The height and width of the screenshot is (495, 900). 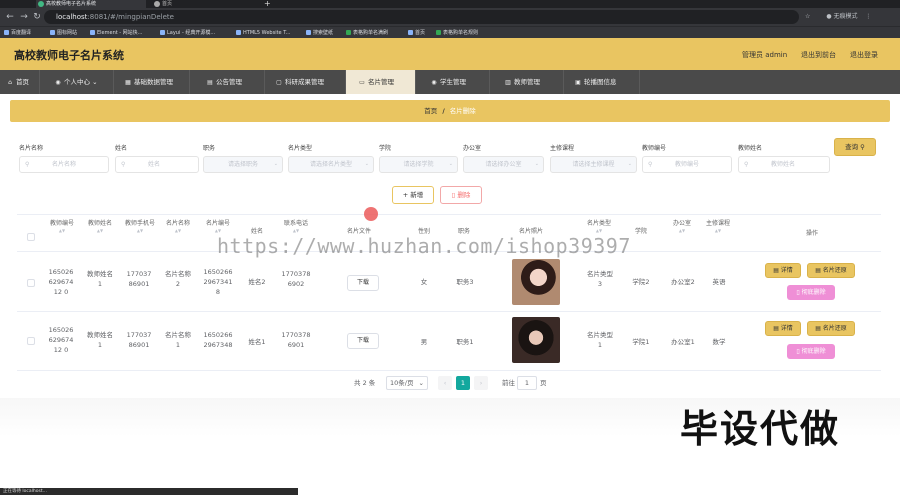 What do you see at coordinates (855, 147) in the screenshot?
I see `query-button: 查询 ⚲` at bounding box center [855, 147].